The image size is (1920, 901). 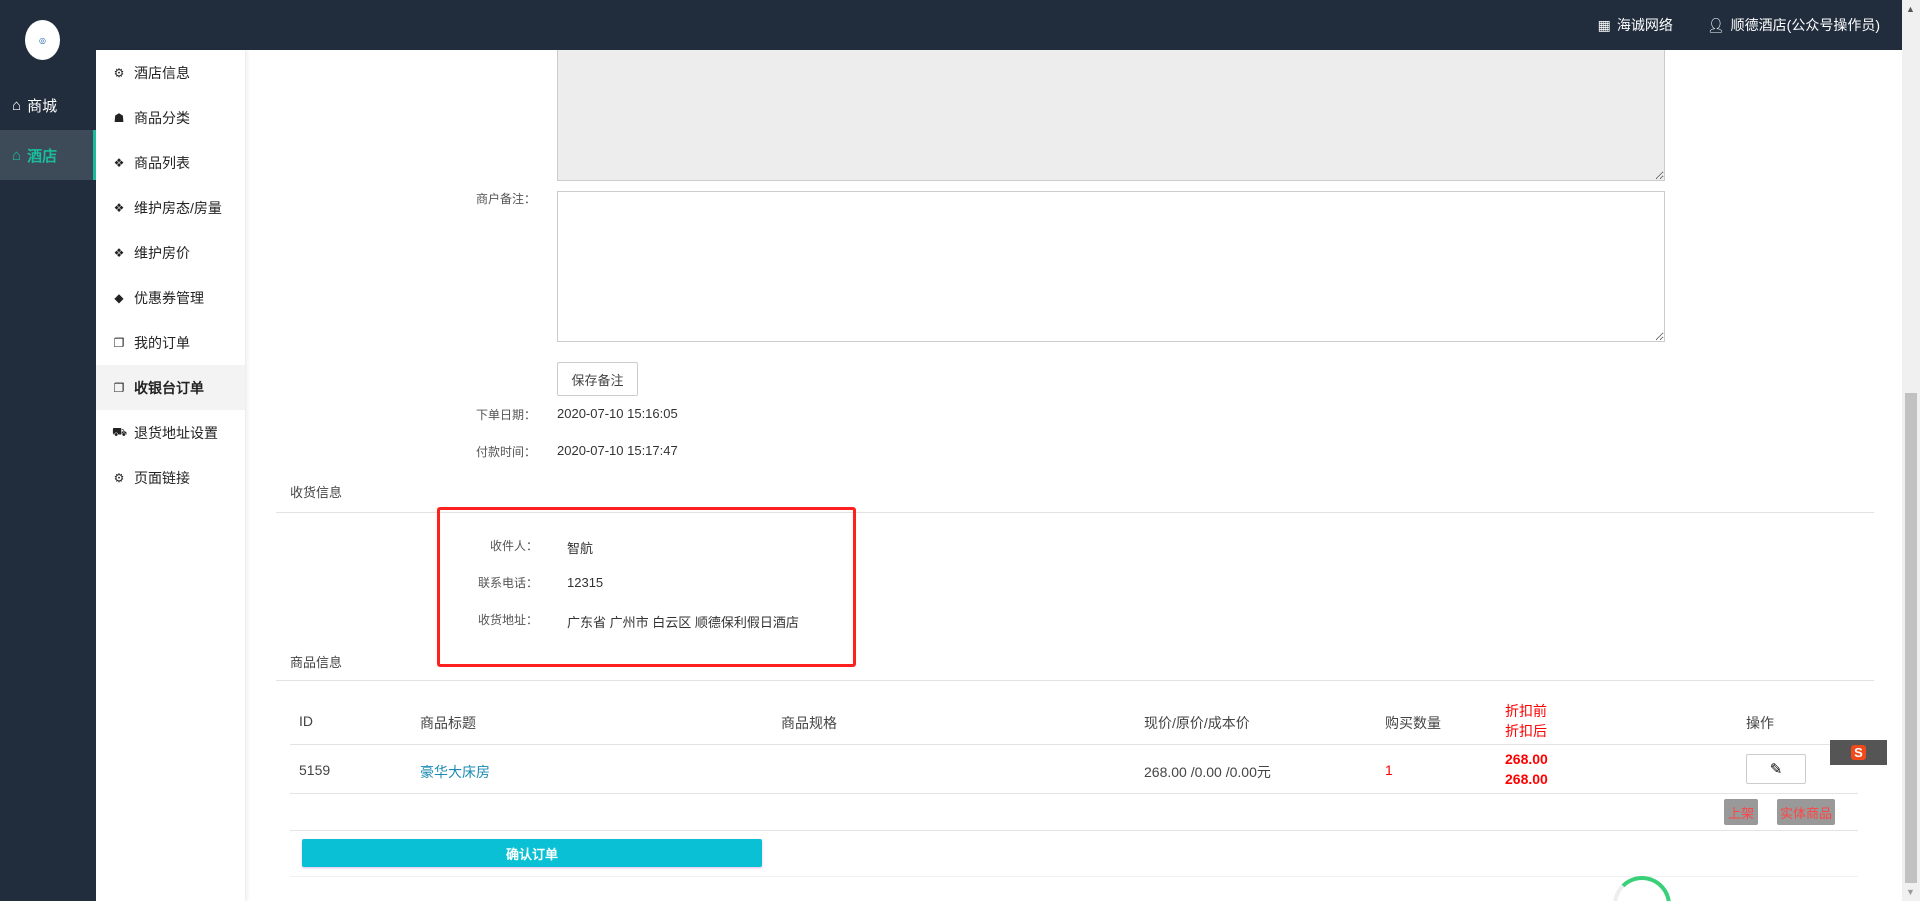 What do you see at coordinates (1111, 266) in the screenshot?
I see `merchant-note-textarea` at bounding box center [1111, 266].